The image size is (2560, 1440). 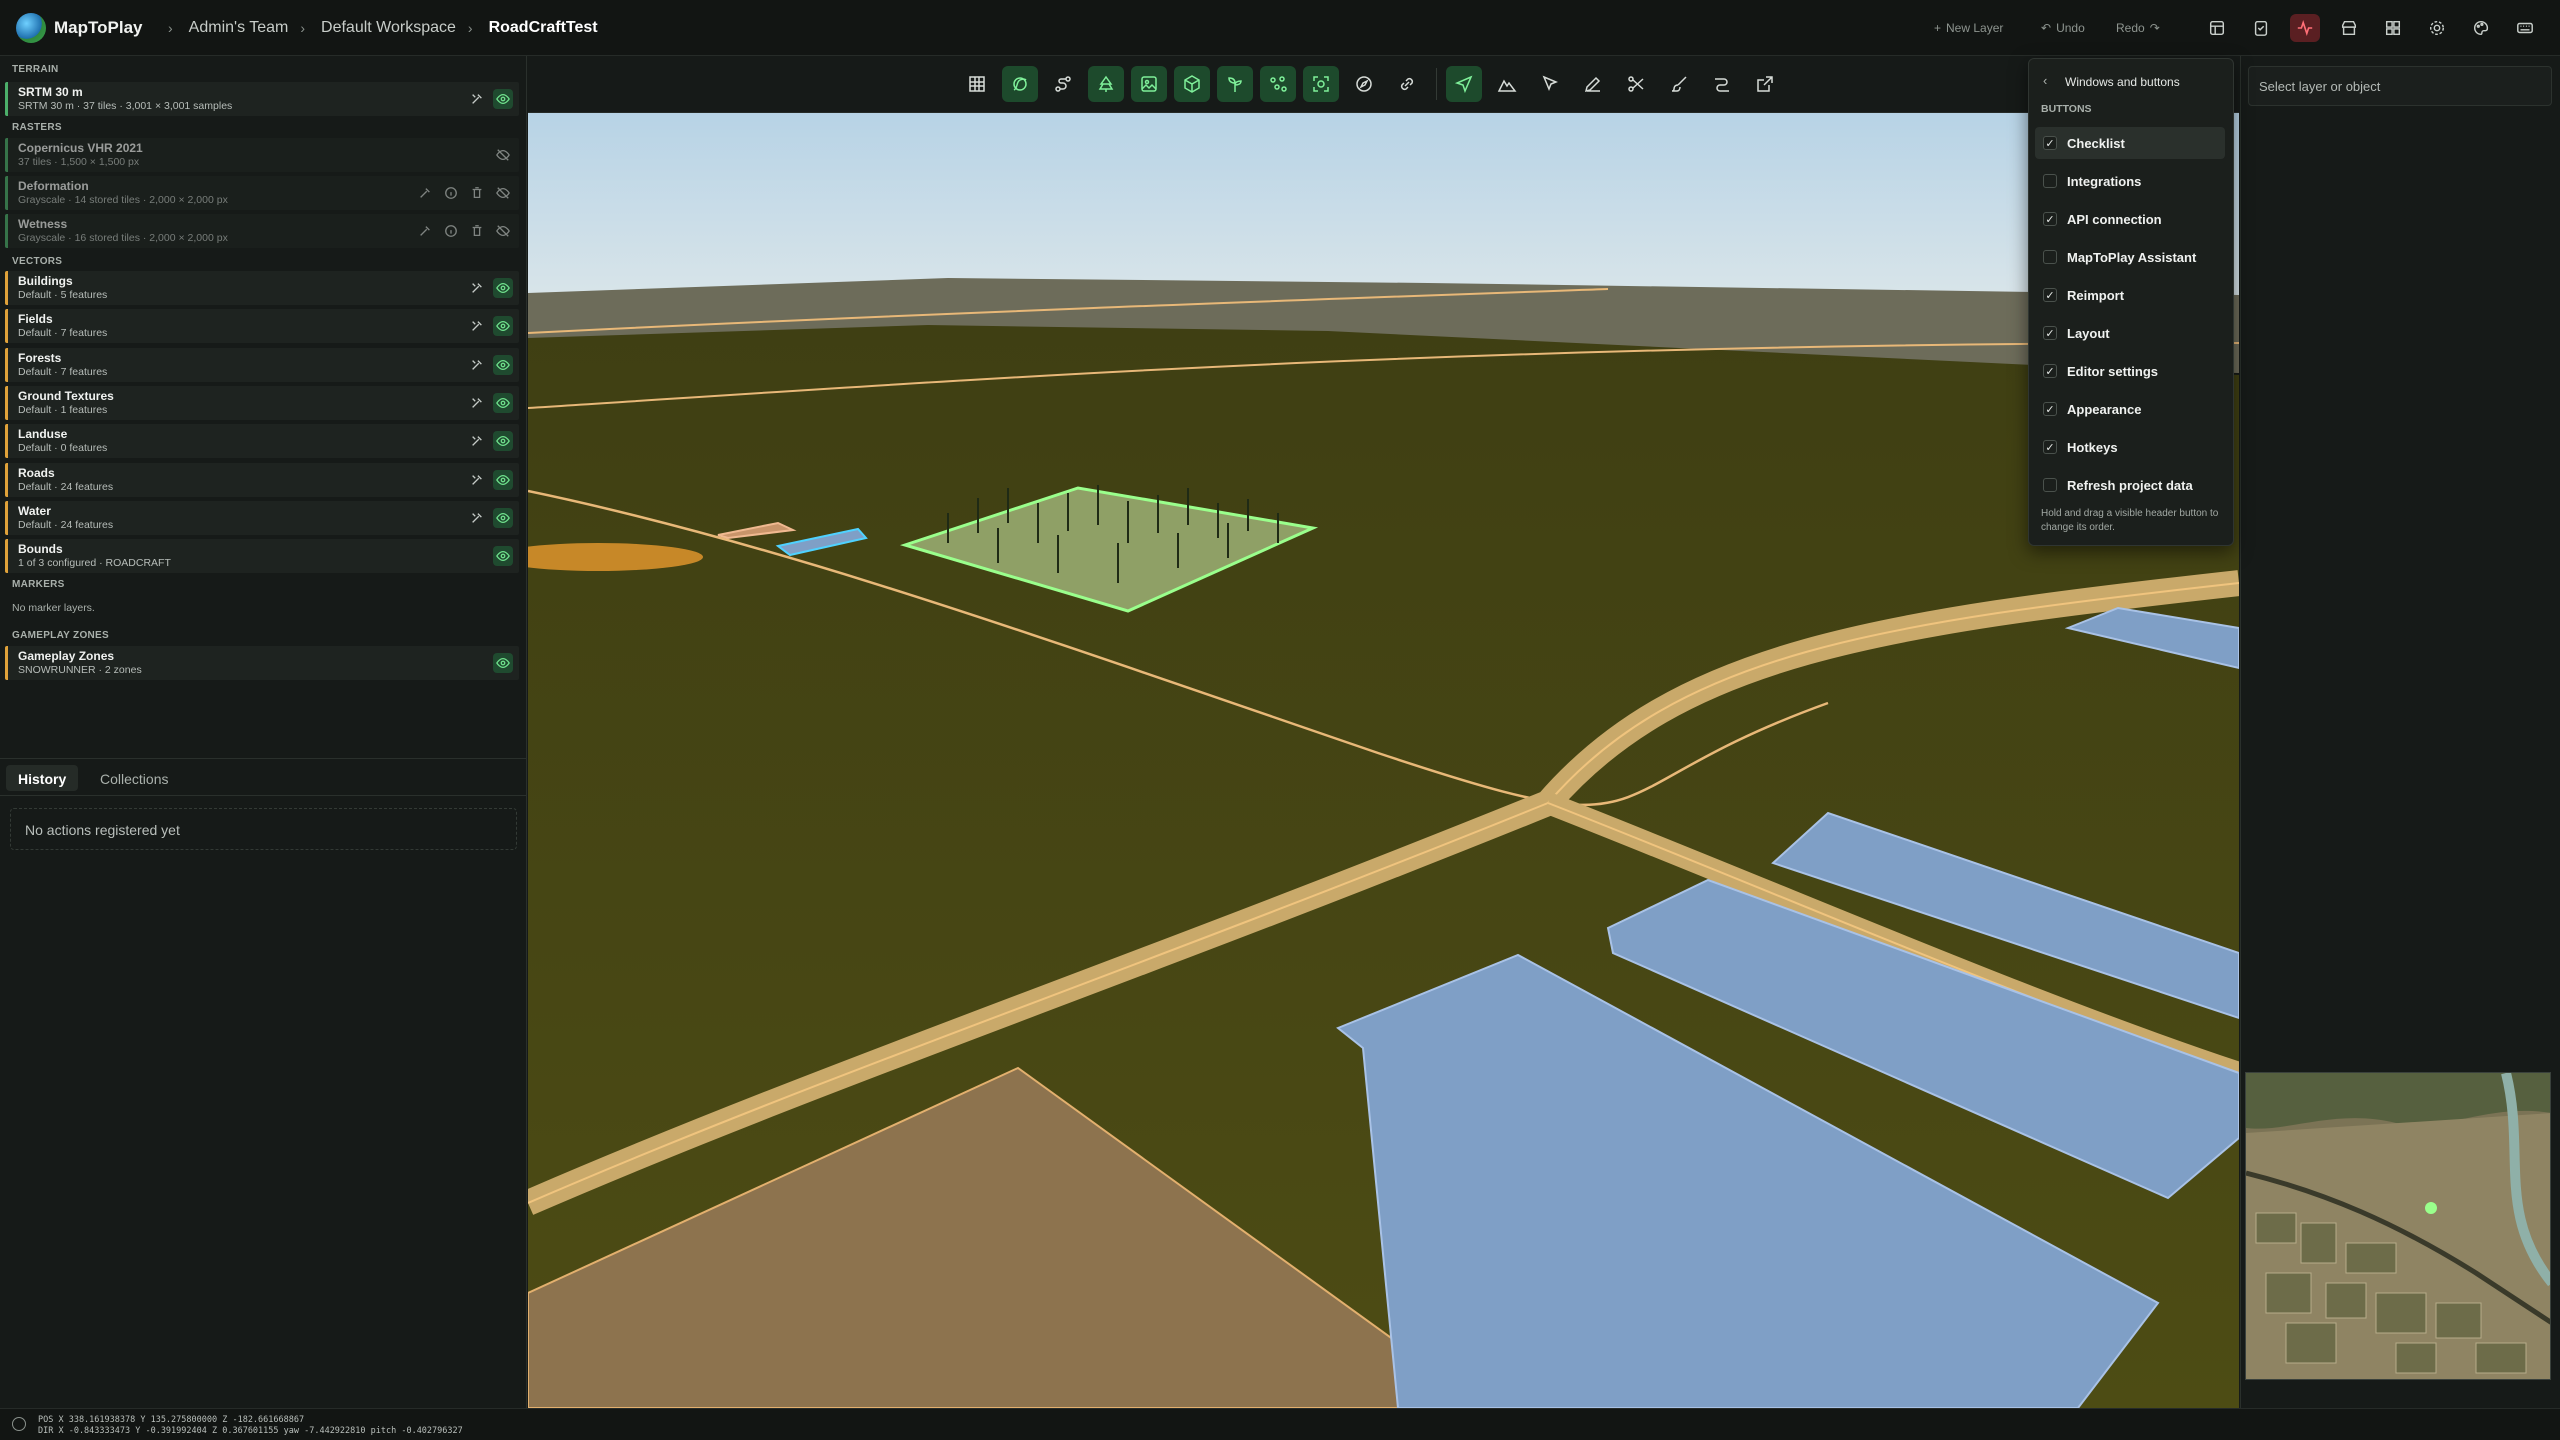 I want to click on grid-icon, so click(x=977, y=84).